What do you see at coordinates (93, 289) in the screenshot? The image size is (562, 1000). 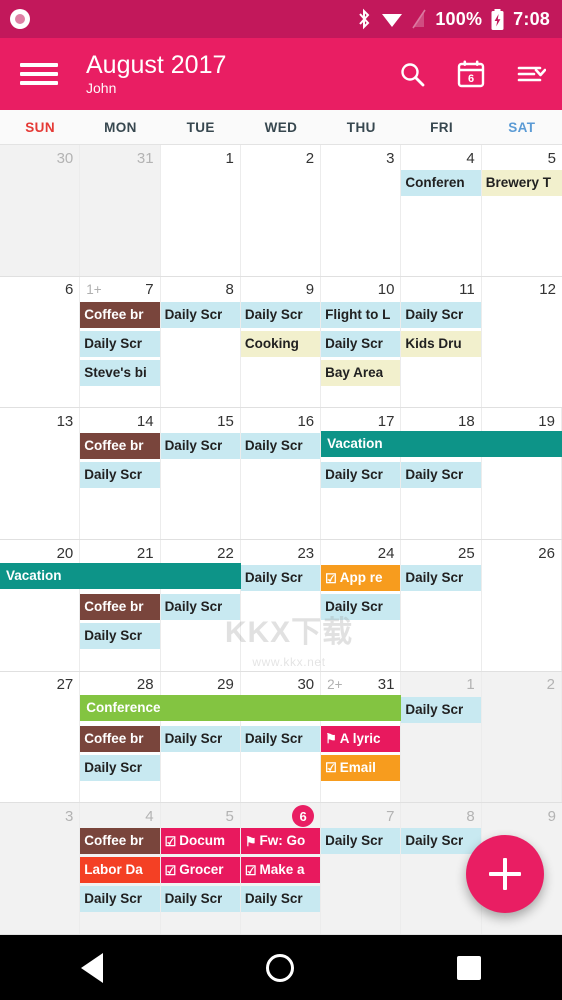 I see `more-events-badge: 1+` at bounding box center [93, 289].